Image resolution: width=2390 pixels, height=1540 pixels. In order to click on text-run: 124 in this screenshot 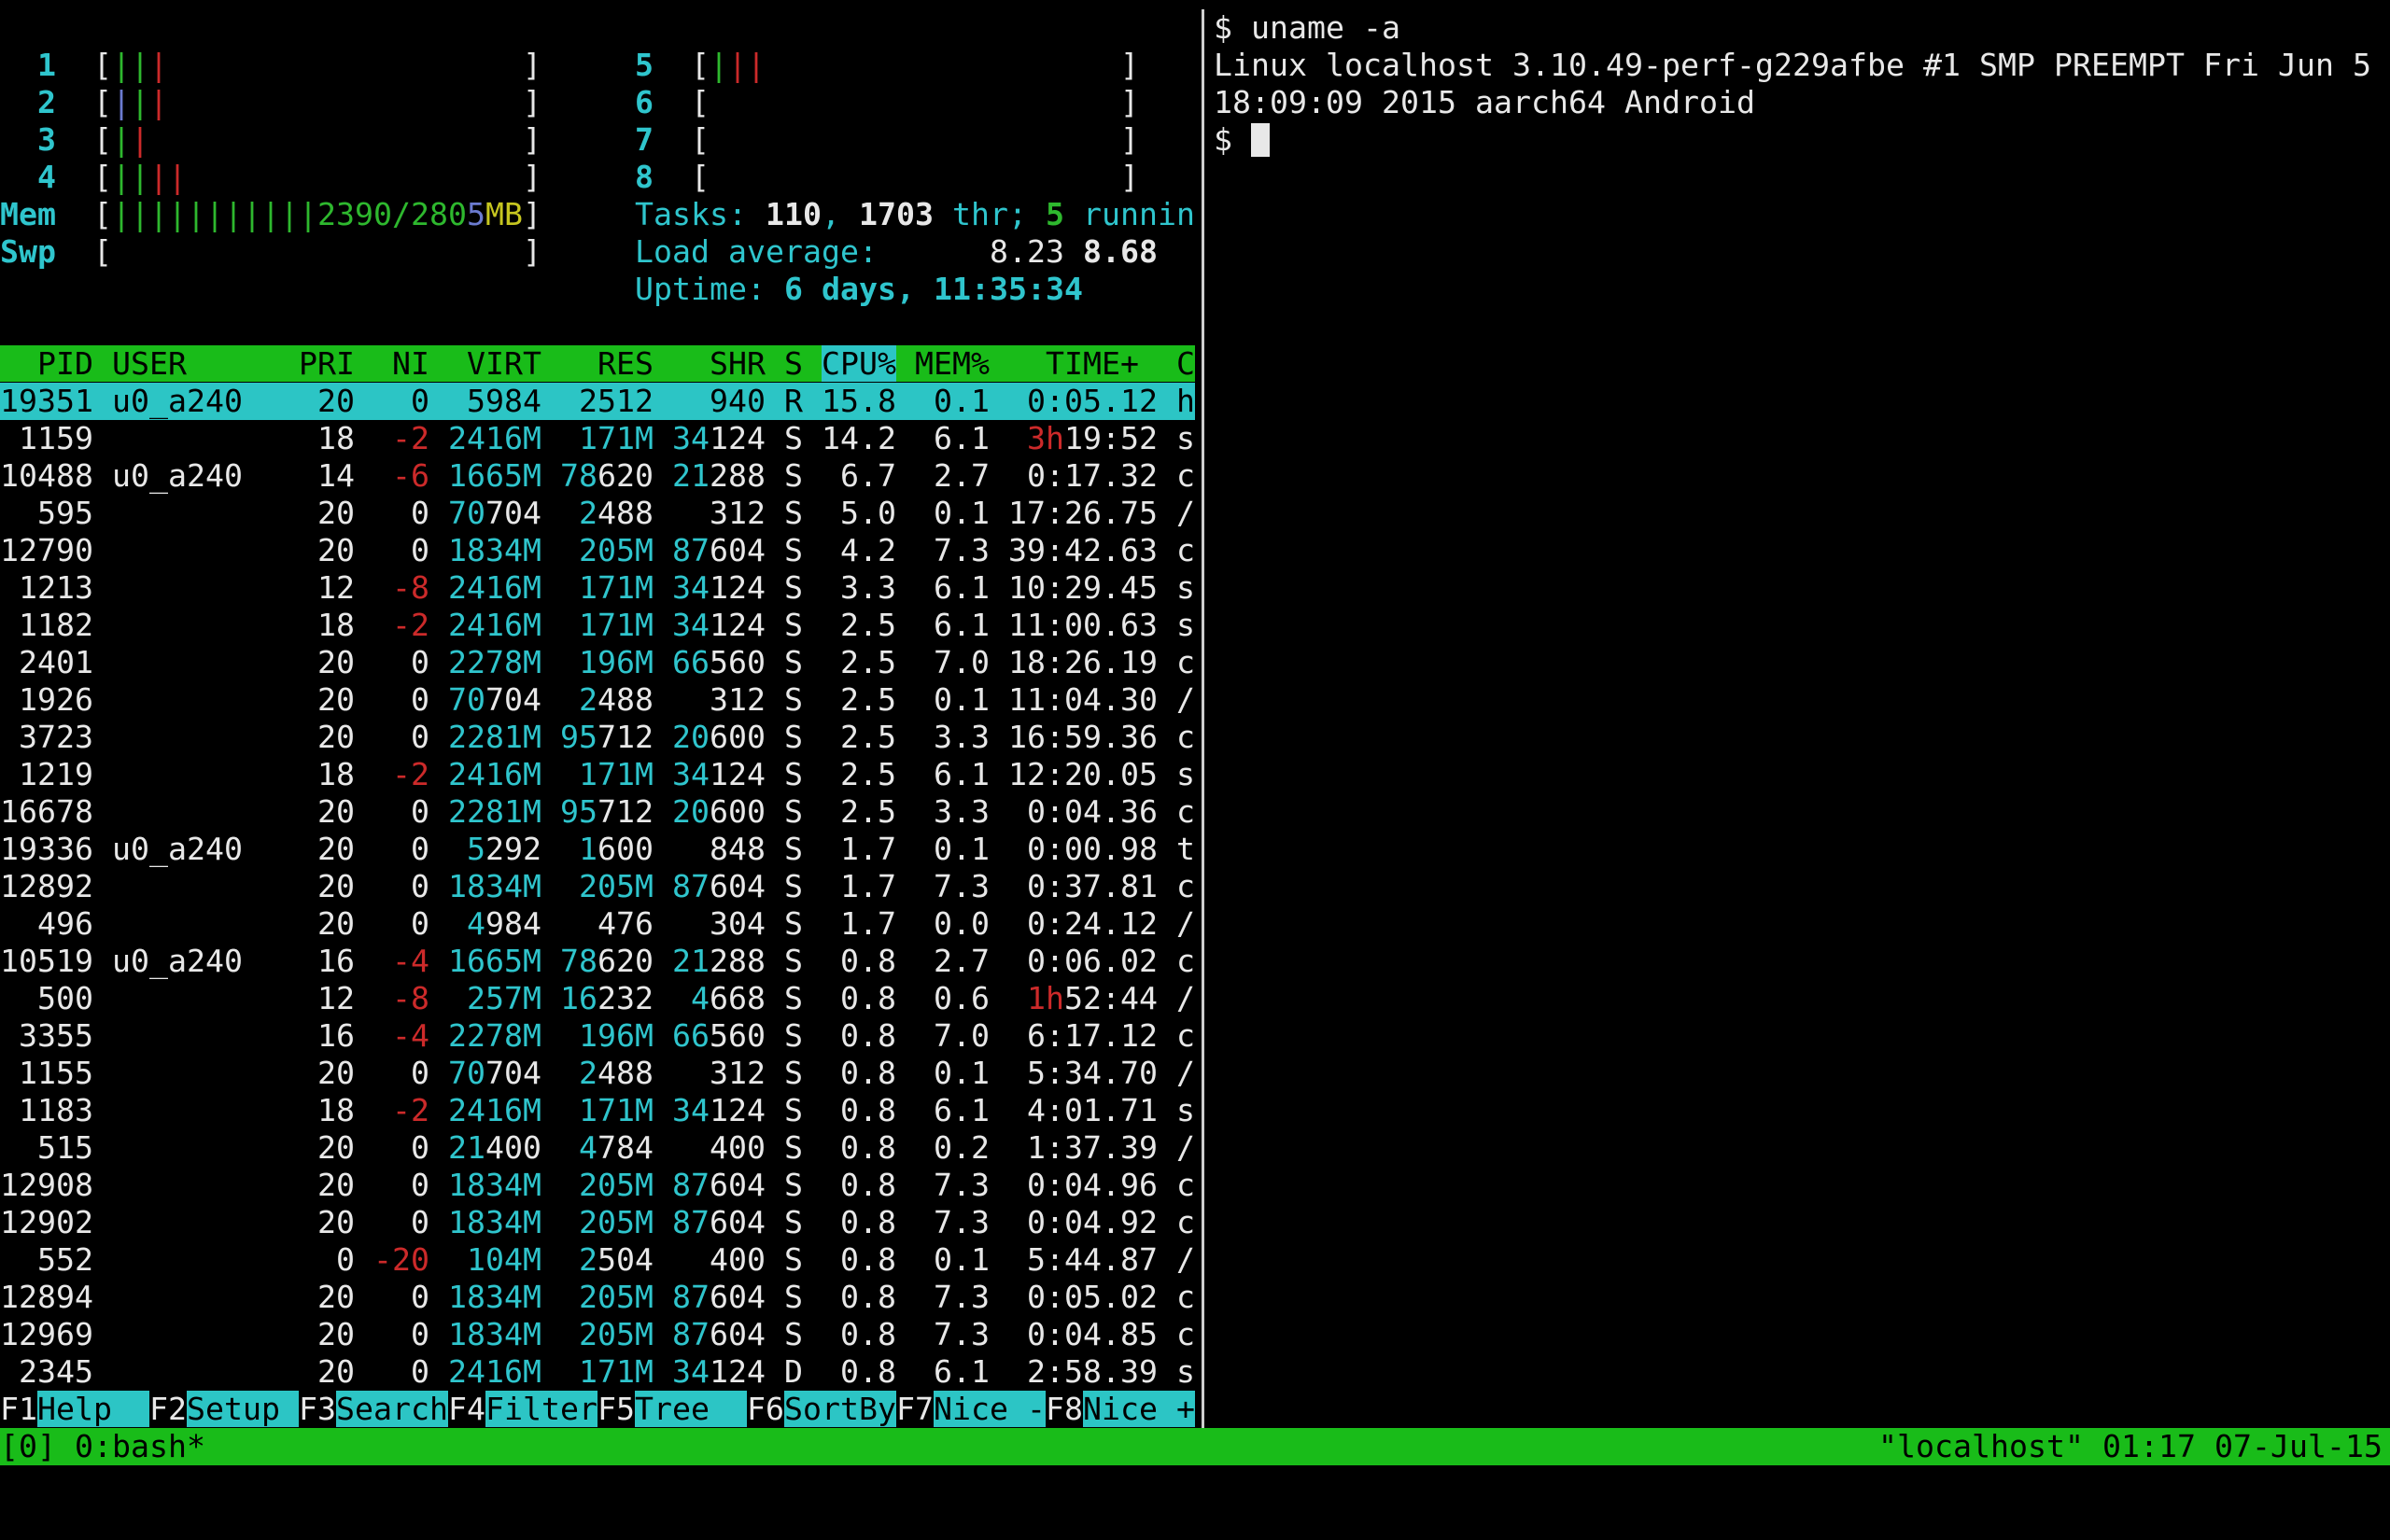, I will do `click(738, 587)`.